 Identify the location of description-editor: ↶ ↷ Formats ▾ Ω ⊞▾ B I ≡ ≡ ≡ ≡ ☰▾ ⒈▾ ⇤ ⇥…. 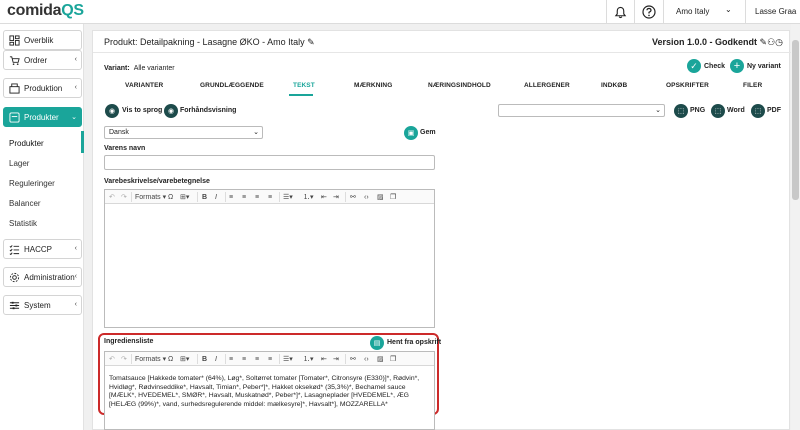
(269, 258).